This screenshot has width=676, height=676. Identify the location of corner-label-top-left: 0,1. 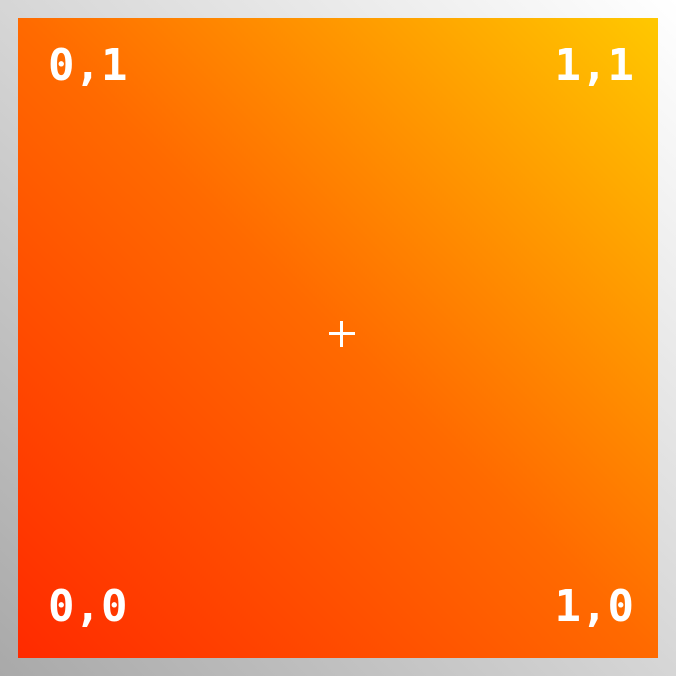
(88, 65).